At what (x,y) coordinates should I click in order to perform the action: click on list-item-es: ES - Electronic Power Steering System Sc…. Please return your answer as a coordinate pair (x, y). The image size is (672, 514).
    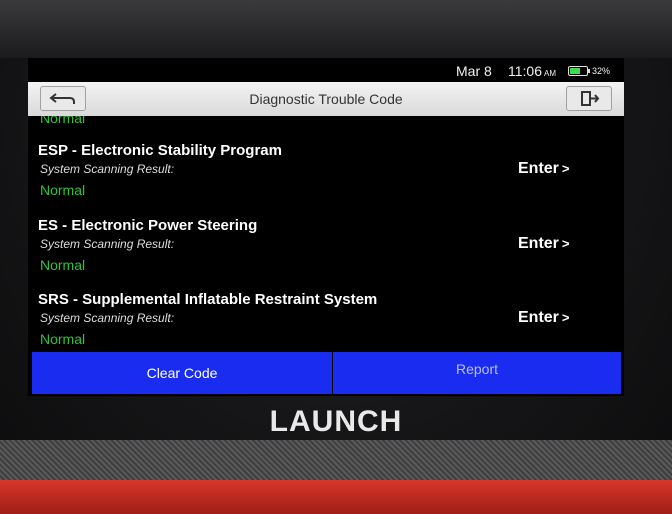
    Looking at the image, I should click on (326, 252).